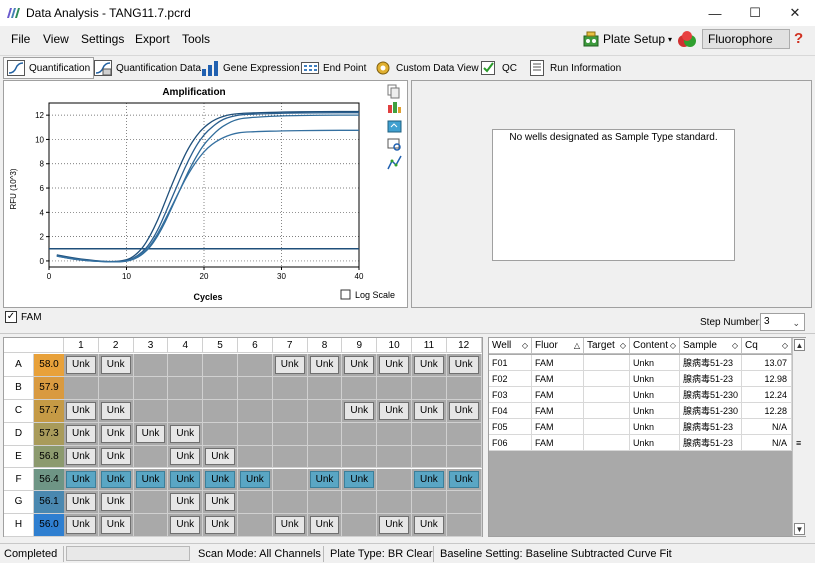 This screenshot has width=815, height=563. I want to click on menu-export: Export, so click(152, 39).